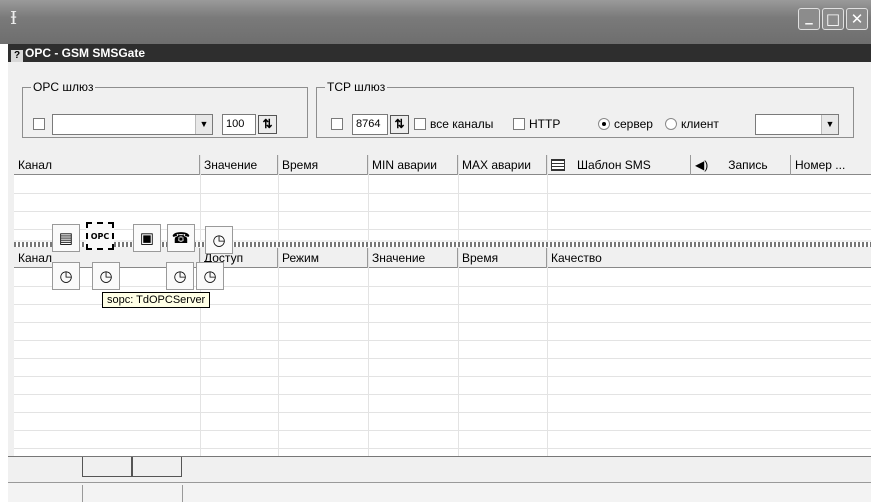 Image resolution: width=871 pixels, height=502 pixels. Describe the element at coordinates (502, 165) in the screenshot. I see `col-header-max-alarm: MAX аварии` at that location.